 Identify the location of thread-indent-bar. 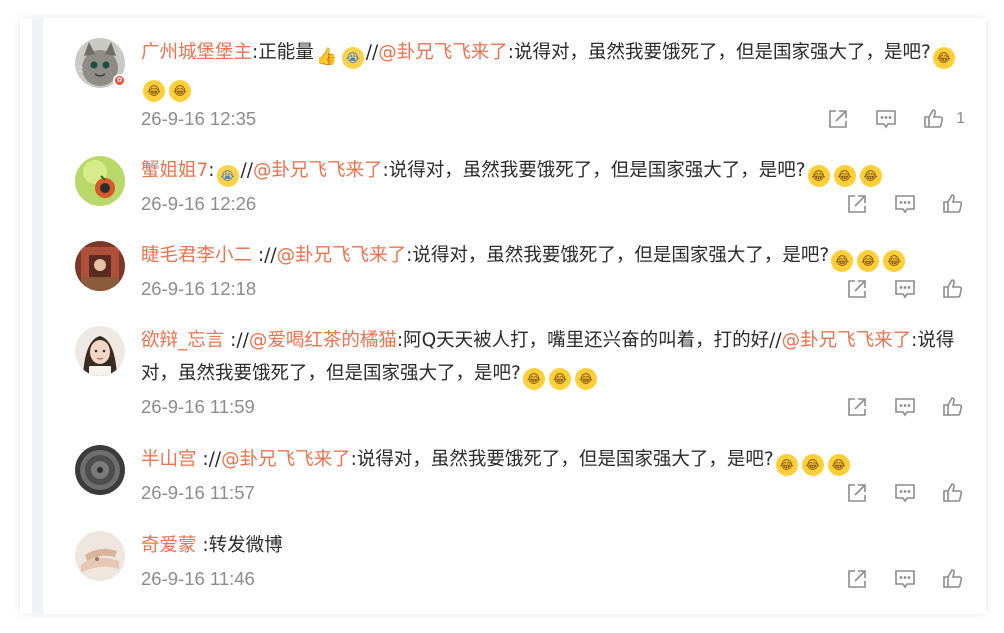
(37, 316).